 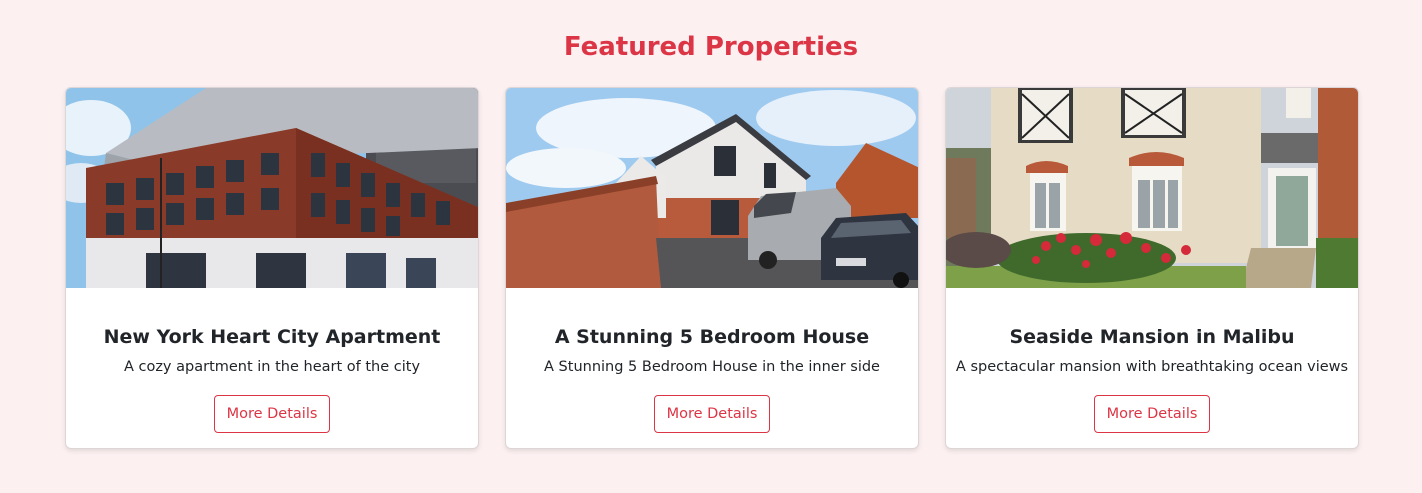 What do you see at coordinates (712, 337) in the screenshot?
I see `property-title: A Stunning 5 Bedroom House` at bounding box center [712, 337].